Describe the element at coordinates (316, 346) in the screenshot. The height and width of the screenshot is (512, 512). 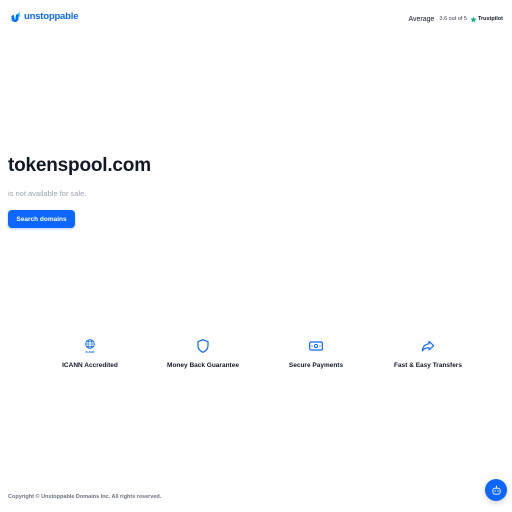
I see `payment-icon` at that location.